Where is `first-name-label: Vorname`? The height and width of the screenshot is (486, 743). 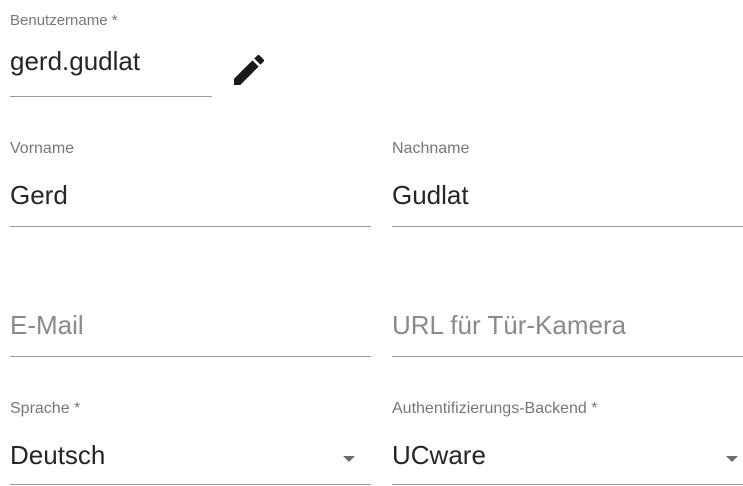 first-name-label: Vorname is located at coordinates (42, 148).